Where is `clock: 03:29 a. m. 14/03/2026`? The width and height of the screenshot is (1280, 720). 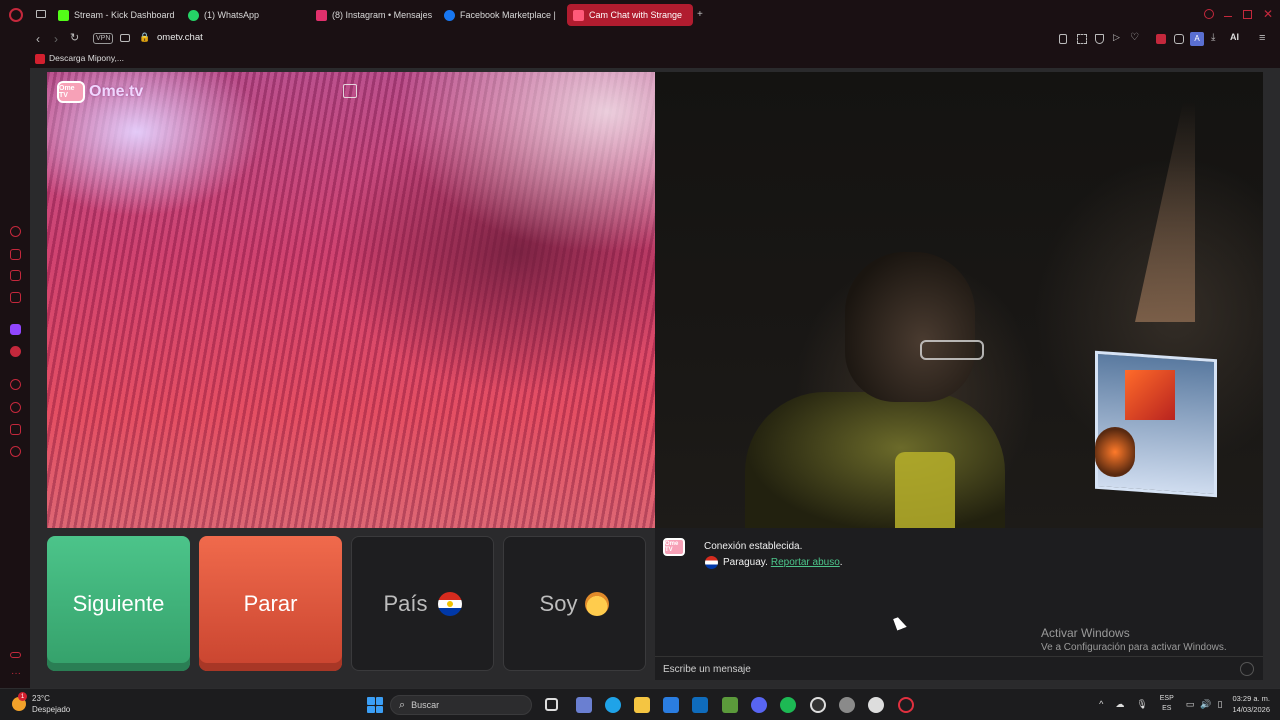
clock: 03:29 a. m. 14/03/2026 is located at coordinates (1251, 704).